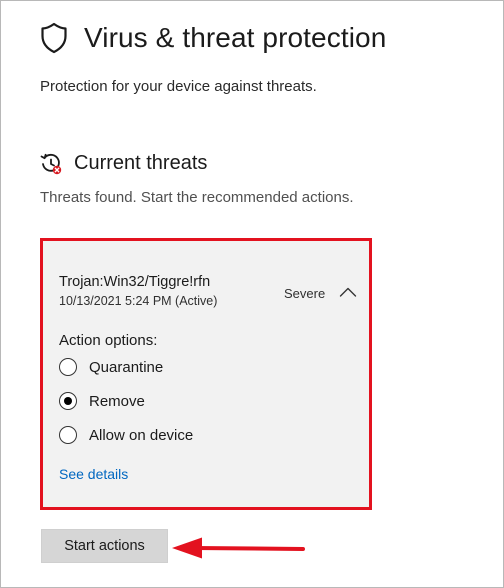  I want to click on severity-label: Severe, so click(305, 293).